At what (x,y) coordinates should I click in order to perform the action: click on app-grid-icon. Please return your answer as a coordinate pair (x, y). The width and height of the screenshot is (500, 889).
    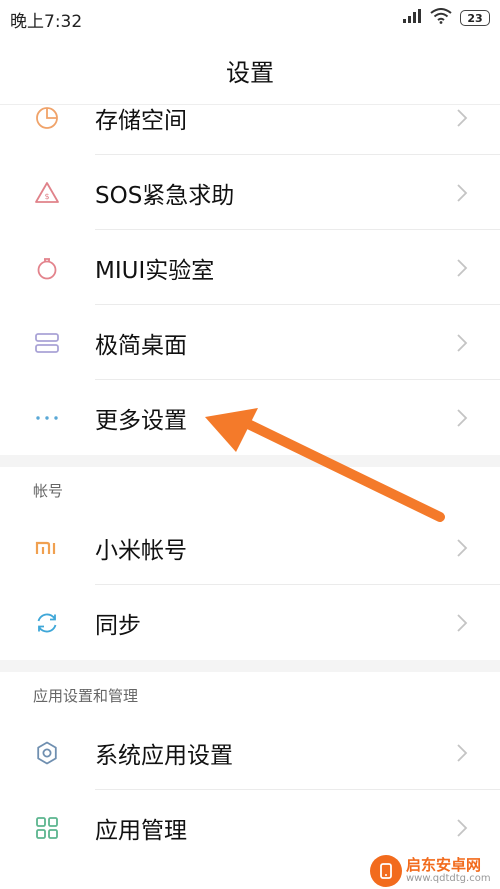
    Looking at the image, I should click on (47, 828).